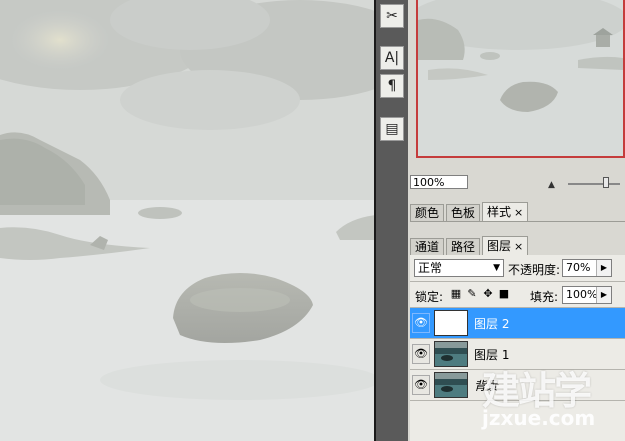  Describe the element at coordinates (392, 58) in the screenshot. I see `character-icon: A|` at that location.